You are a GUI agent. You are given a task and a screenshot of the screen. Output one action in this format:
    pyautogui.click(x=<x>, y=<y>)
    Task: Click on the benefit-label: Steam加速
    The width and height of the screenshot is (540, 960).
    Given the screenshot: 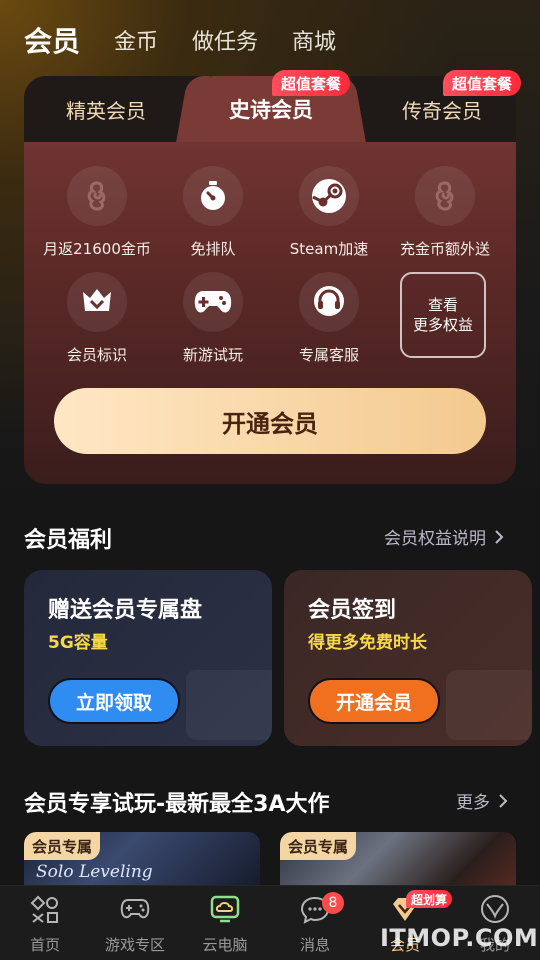 What is the action you would take?
    pyautogui.click(x=329, y=249)
    